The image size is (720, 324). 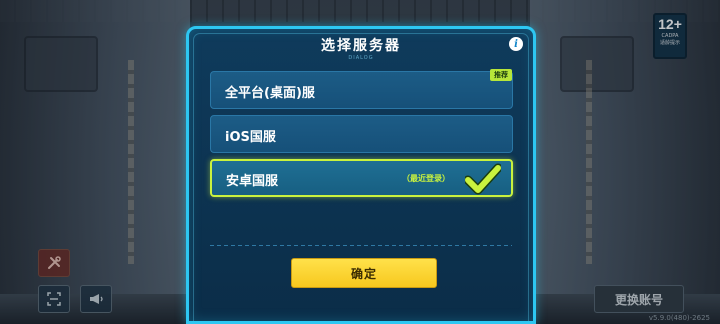 What do you see at coordinates (501, 75) in the screenshot?
I see `recommend-badge: 推荐` at bounding box center [501, 75].